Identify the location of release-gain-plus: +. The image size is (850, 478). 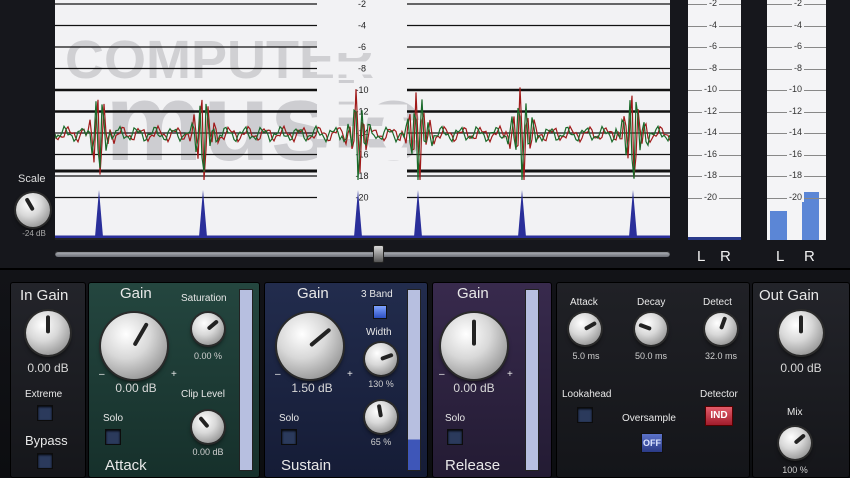
(510, 374).